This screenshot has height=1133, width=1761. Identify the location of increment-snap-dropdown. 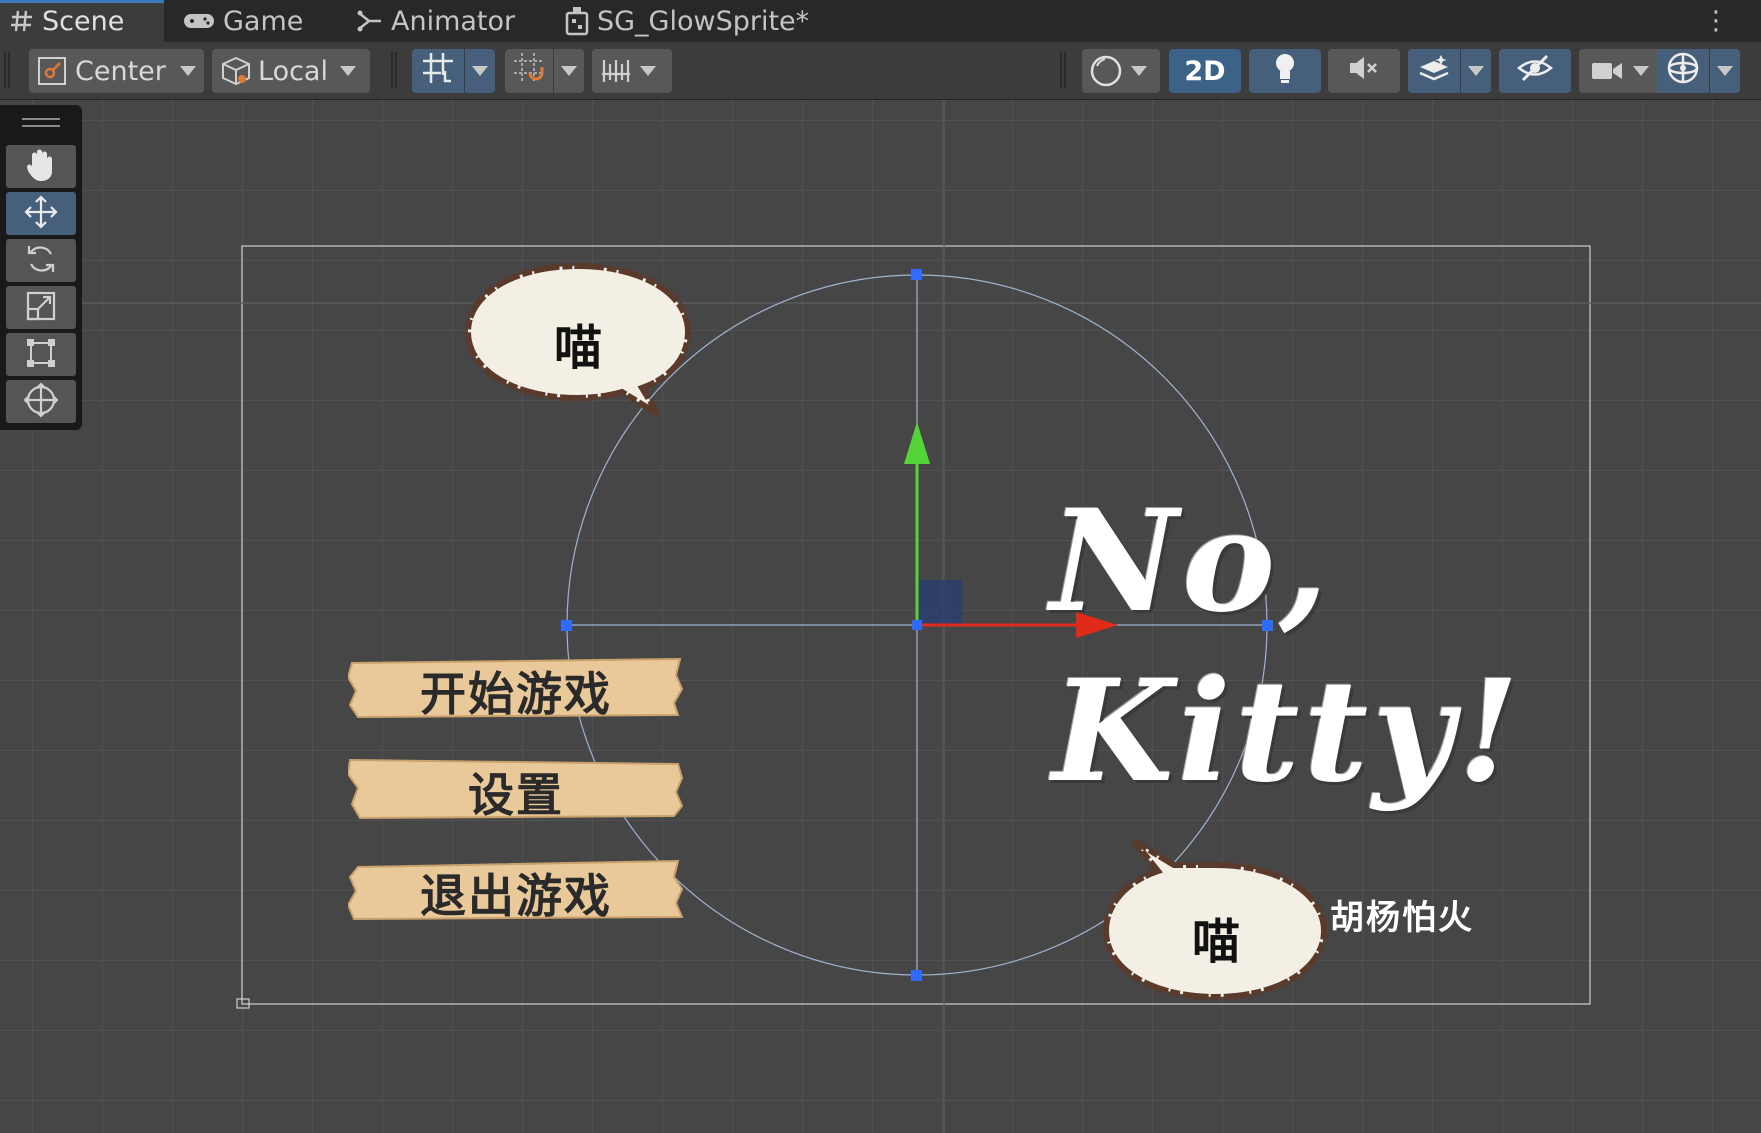
(569, 71).